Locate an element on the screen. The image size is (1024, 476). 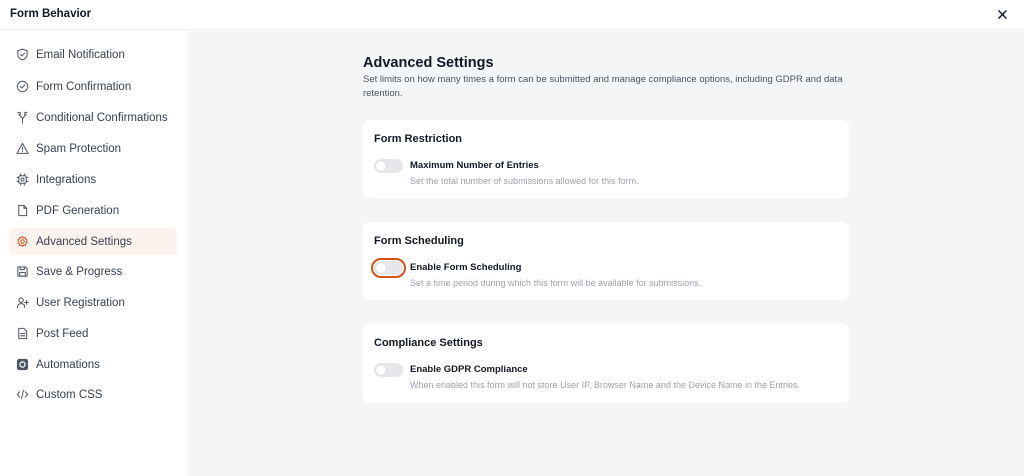
sidebar-item-pdf-generation: PDF Generation is located at coordinates (93, 210).